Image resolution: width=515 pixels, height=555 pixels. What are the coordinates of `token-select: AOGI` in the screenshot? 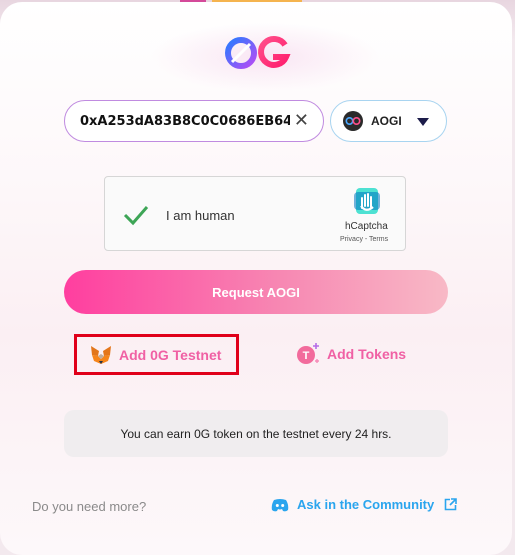 It's located at (388, 121).